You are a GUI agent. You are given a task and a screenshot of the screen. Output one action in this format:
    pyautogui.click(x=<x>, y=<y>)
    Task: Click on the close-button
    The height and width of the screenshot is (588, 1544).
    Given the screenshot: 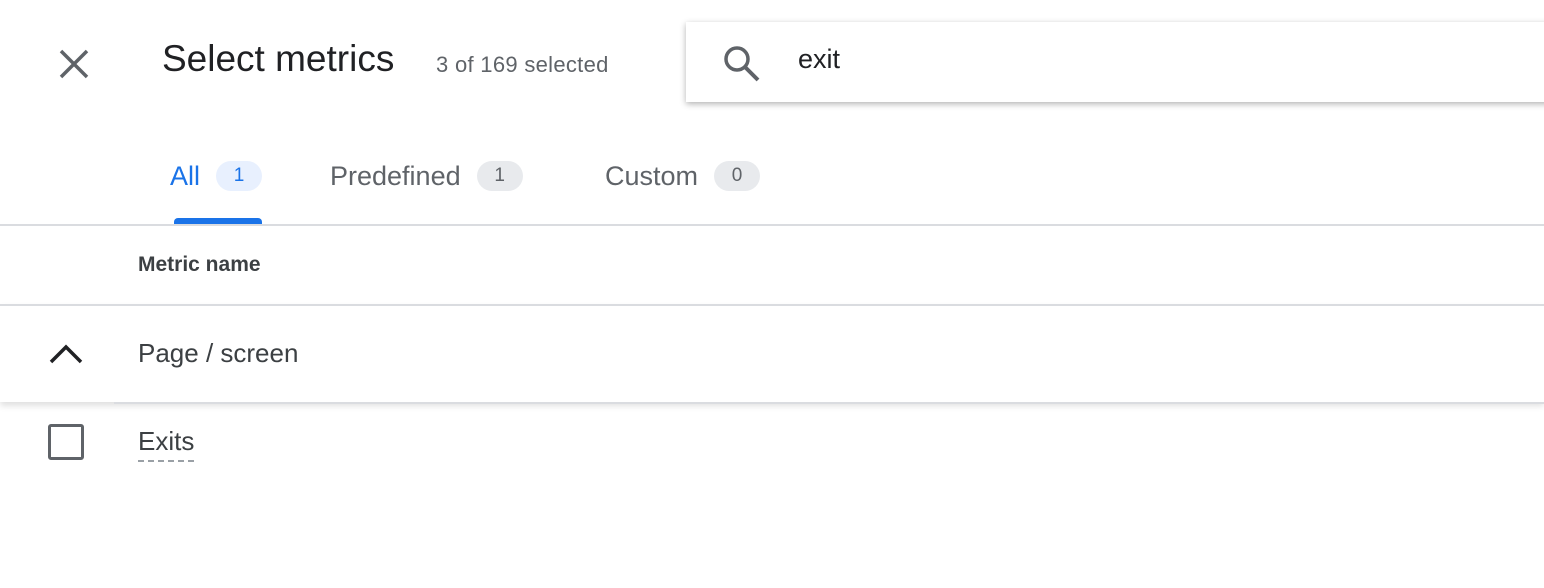 What is the action you would take?
    pyautogui.click(x=74, y=64)
    